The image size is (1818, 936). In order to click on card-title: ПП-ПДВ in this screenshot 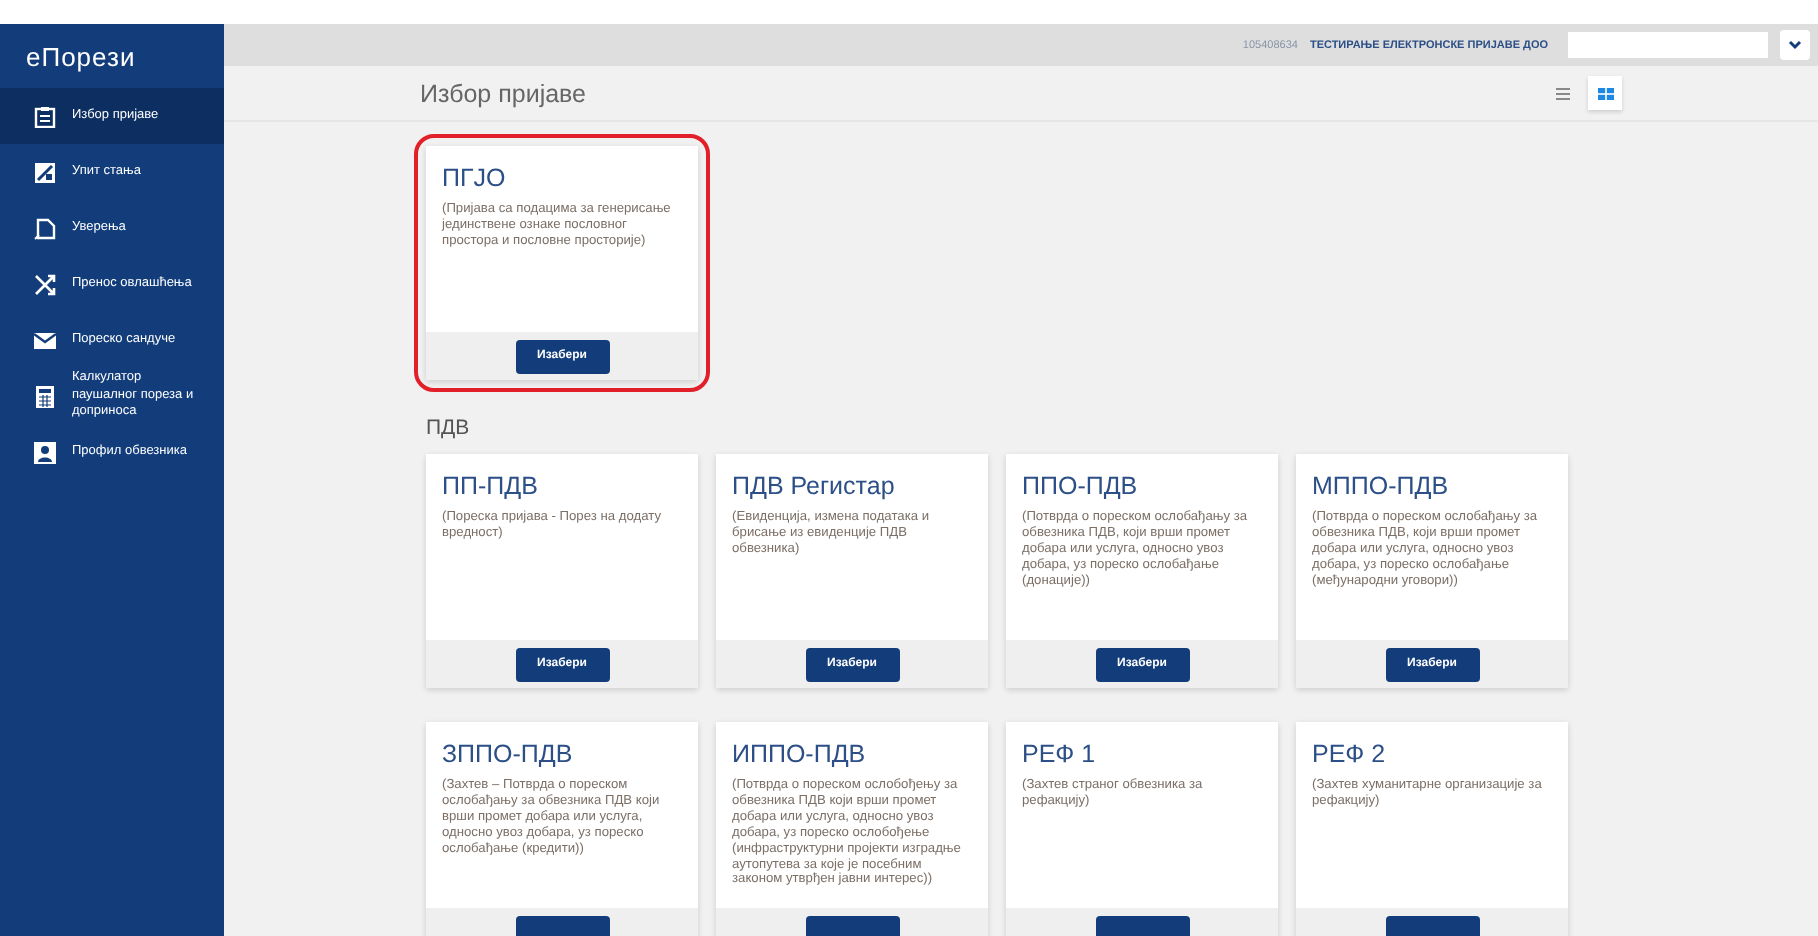, I will do `click(491, 486)`.